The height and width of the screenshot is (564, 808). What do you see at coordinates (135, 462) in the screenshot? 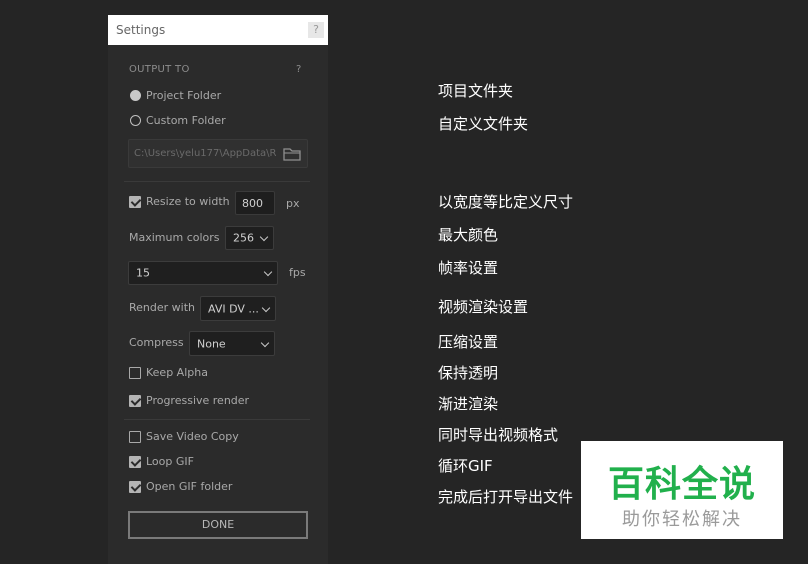
I see `loop-gif-checkbox` at bounding box center [135, 462].